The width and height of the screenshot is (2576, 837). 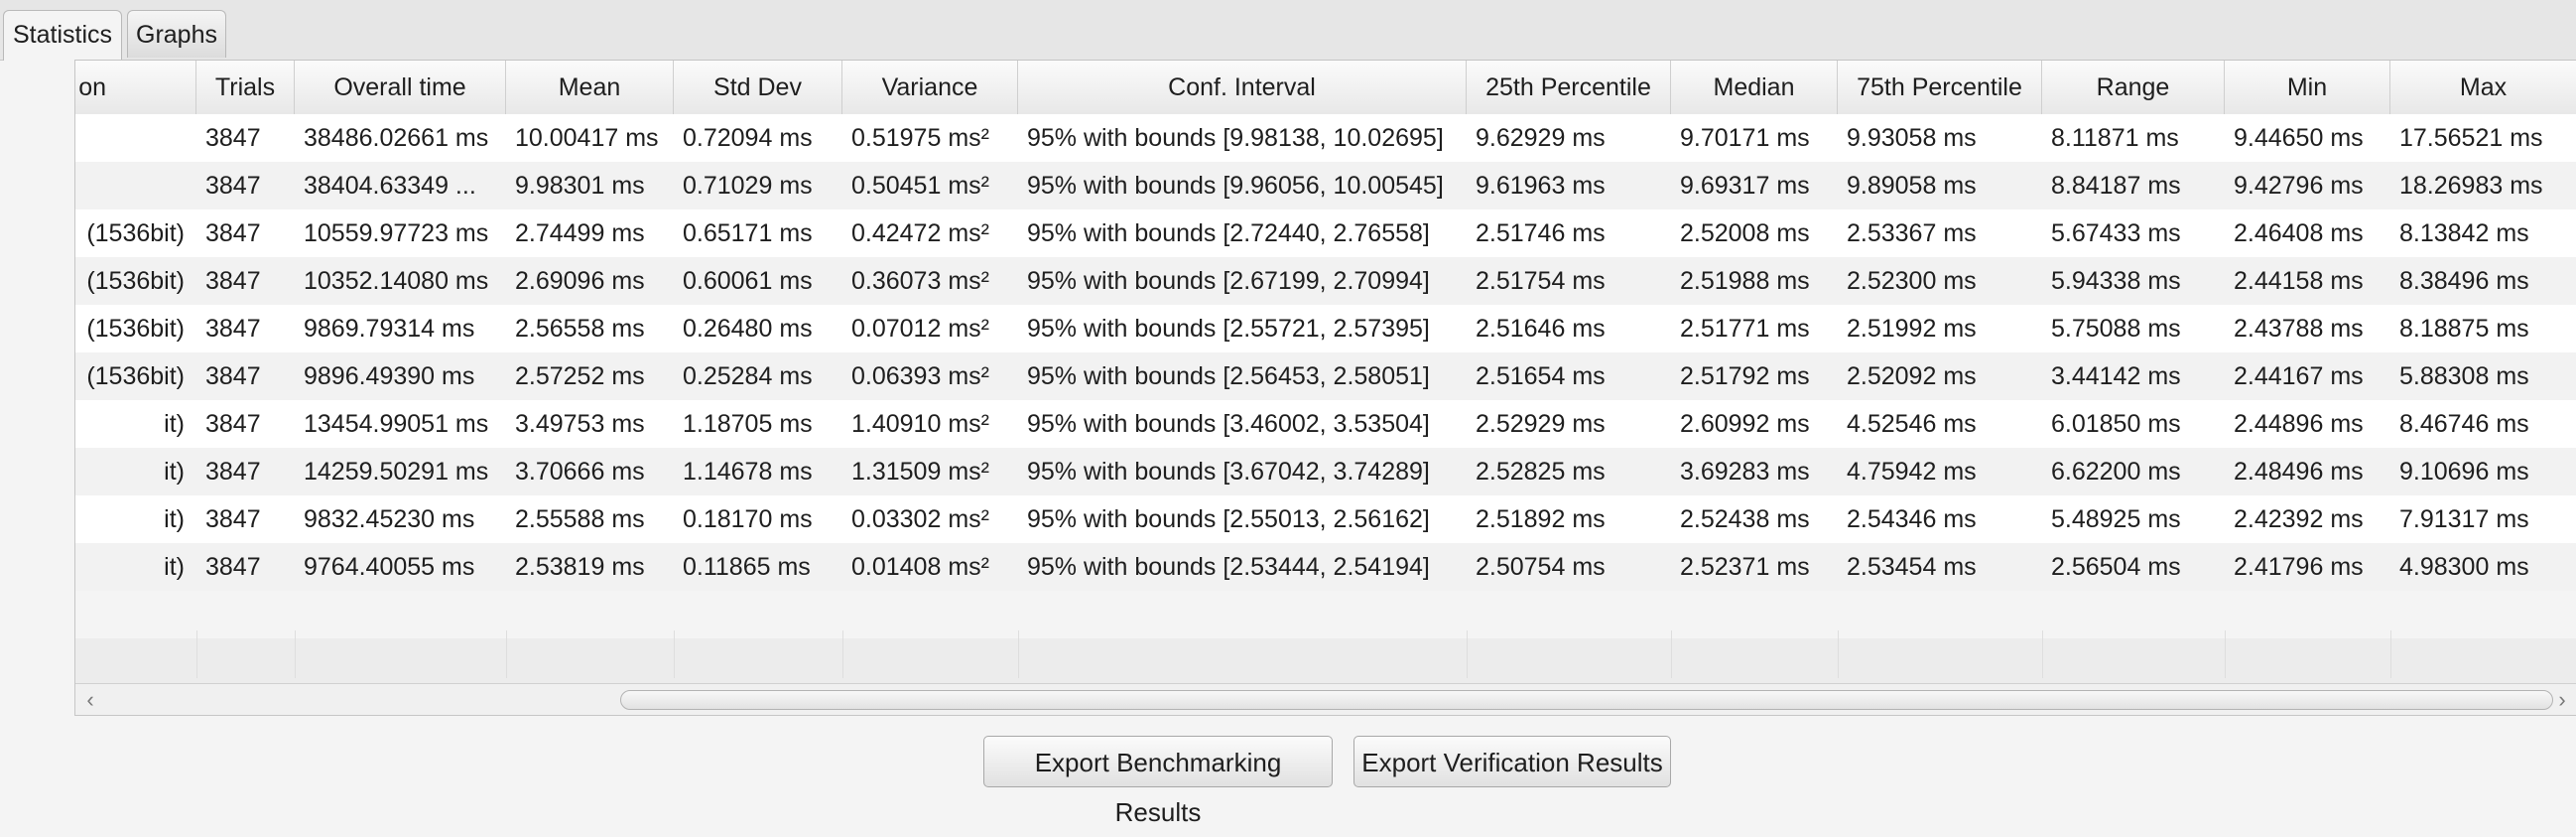 What do you see at coordinates (1745, 186) in the screenshot?
I see `cell-median: 9.69317 ms` at bounding box center [1745, 186].